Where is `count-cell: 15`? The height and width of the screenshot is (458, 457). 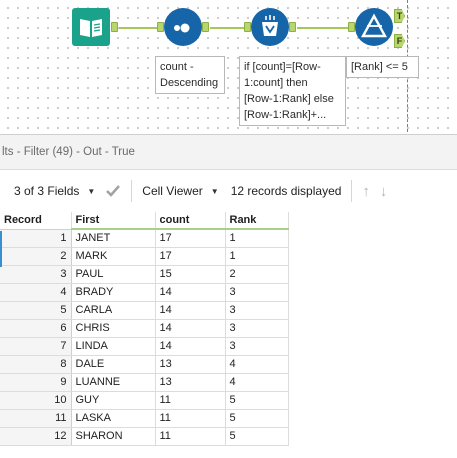
count-cell: 15 is located at coordinates (190, 274).